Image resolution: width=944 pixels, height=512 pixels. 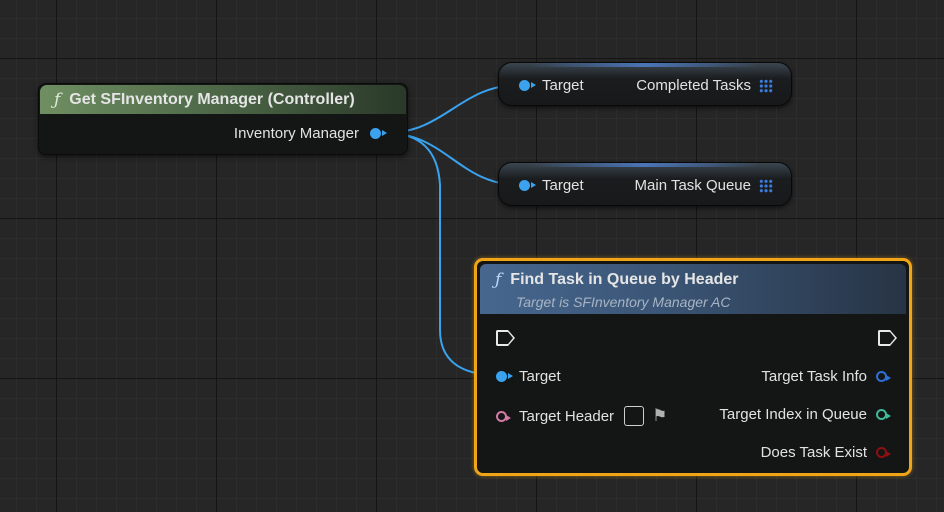 I want to click on inventory-manager-output-pin-row: Inventory Manager, so click(x=310, y=133).